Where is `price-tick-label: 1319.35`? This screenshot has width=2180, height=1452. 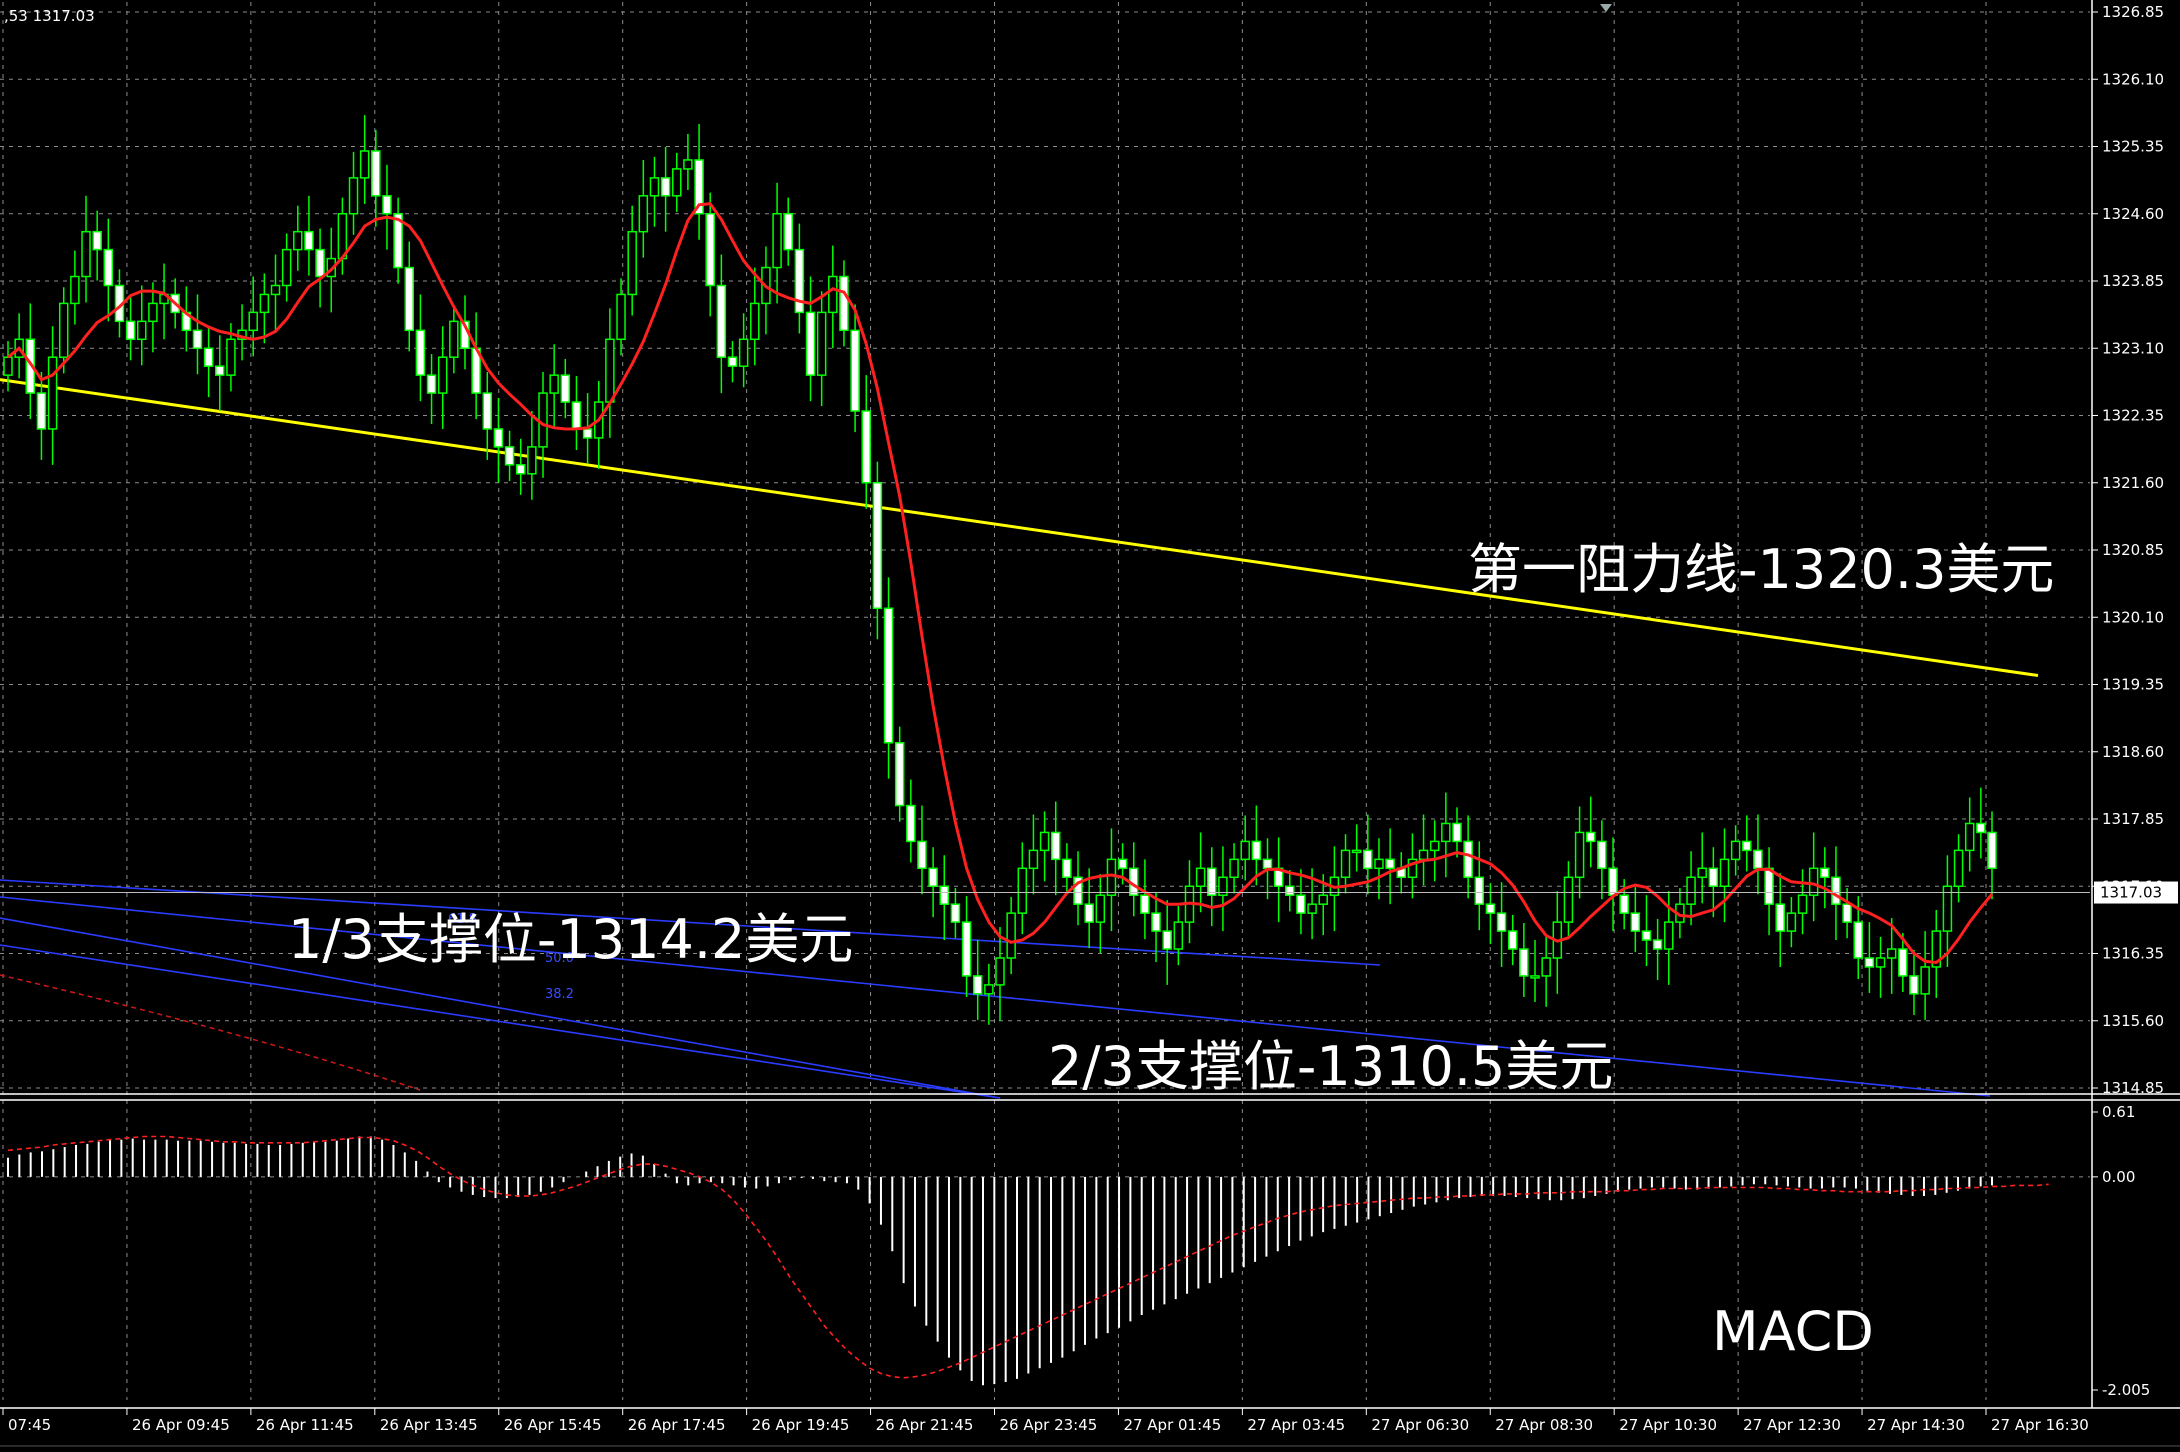 price-tick-label: 1319.35 is located at coordinates (2133, 685).